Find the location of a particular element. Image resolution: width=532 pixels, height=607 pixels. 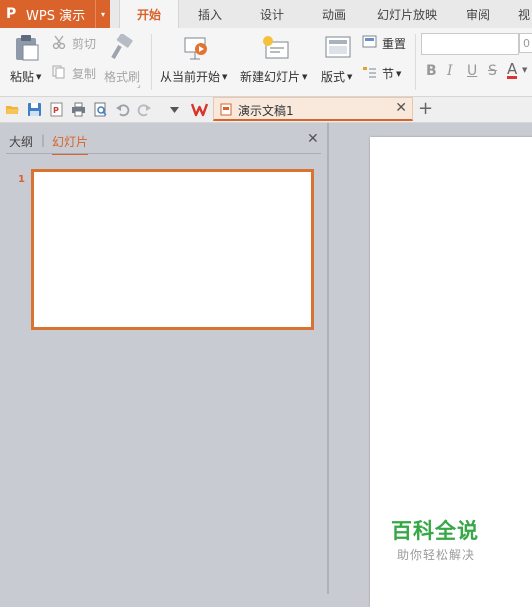

tab-design: 设计 is located at coordinates (272, 14).